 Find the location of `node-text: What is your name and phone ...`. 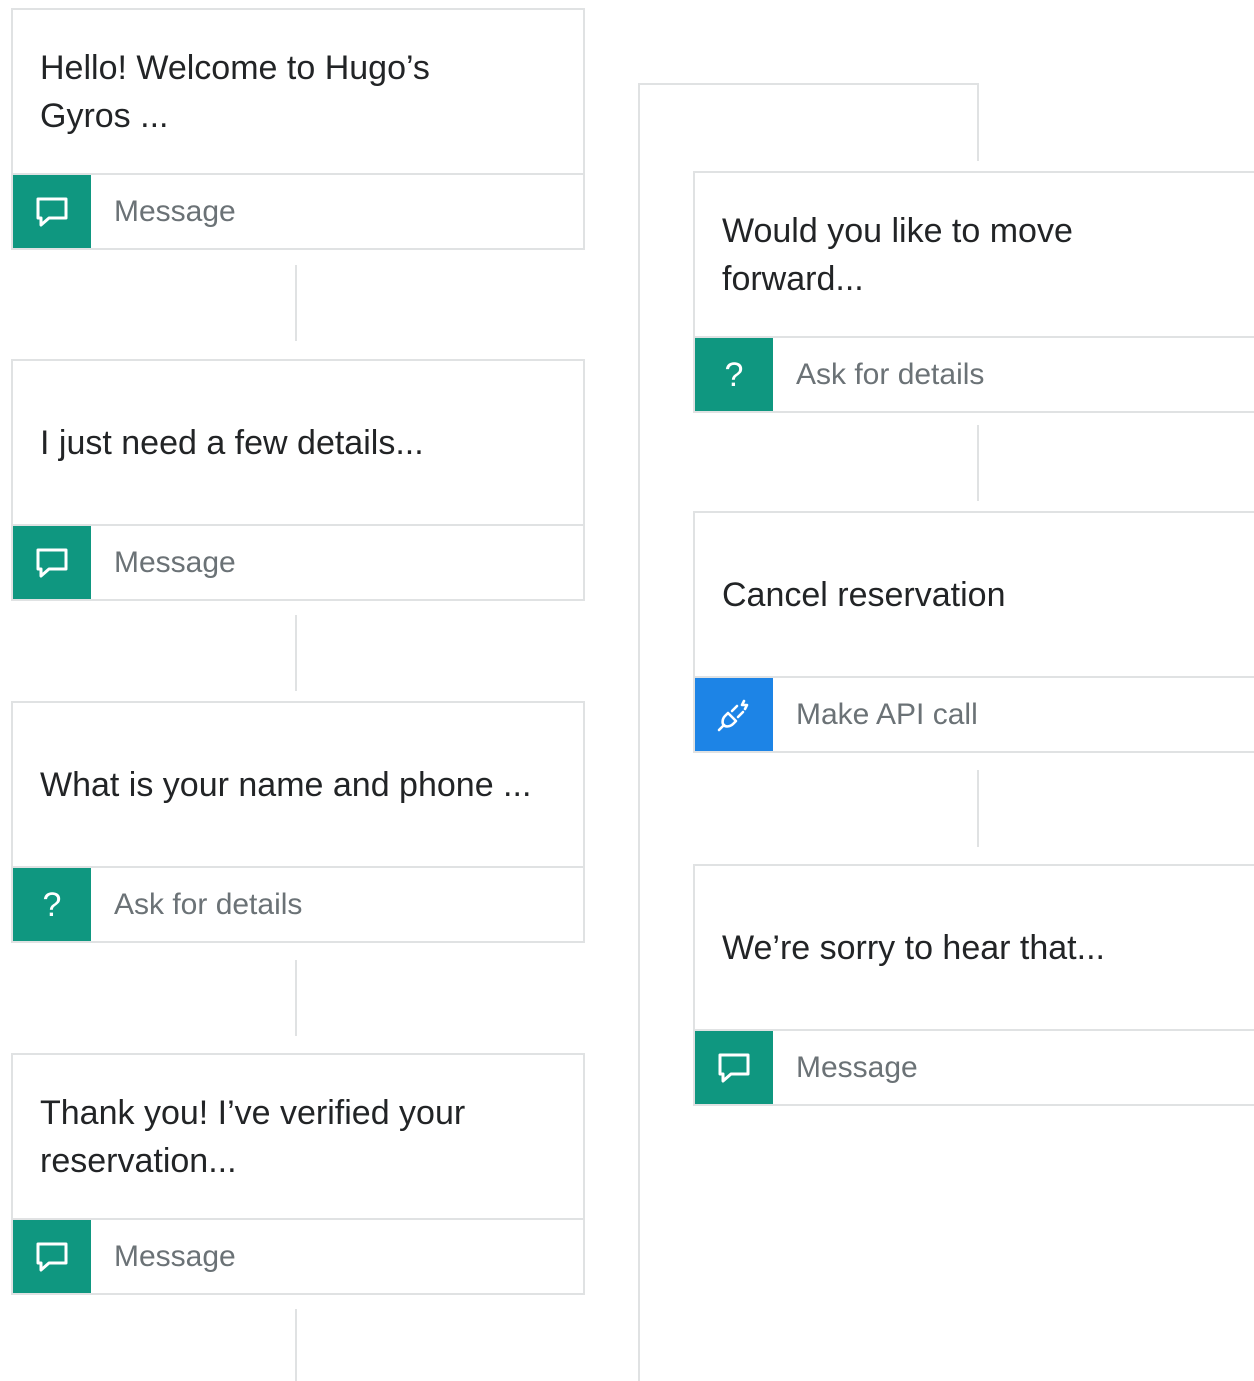

node-text: What is your name and phone ... is located at coordinates (298, 785).